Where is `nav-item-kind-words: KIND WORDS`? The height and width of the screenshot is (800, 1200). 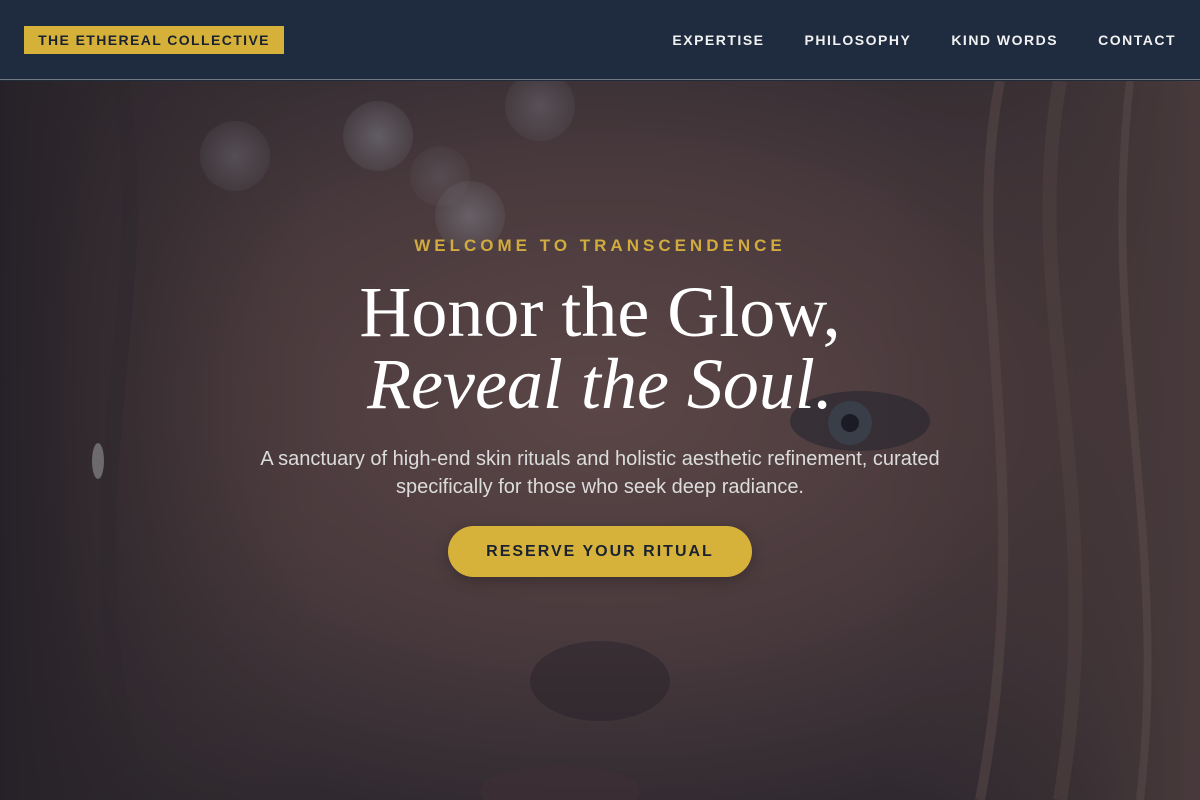 nav-item-kind-words: KIND WORDS is located at coordinates (1004, 40).